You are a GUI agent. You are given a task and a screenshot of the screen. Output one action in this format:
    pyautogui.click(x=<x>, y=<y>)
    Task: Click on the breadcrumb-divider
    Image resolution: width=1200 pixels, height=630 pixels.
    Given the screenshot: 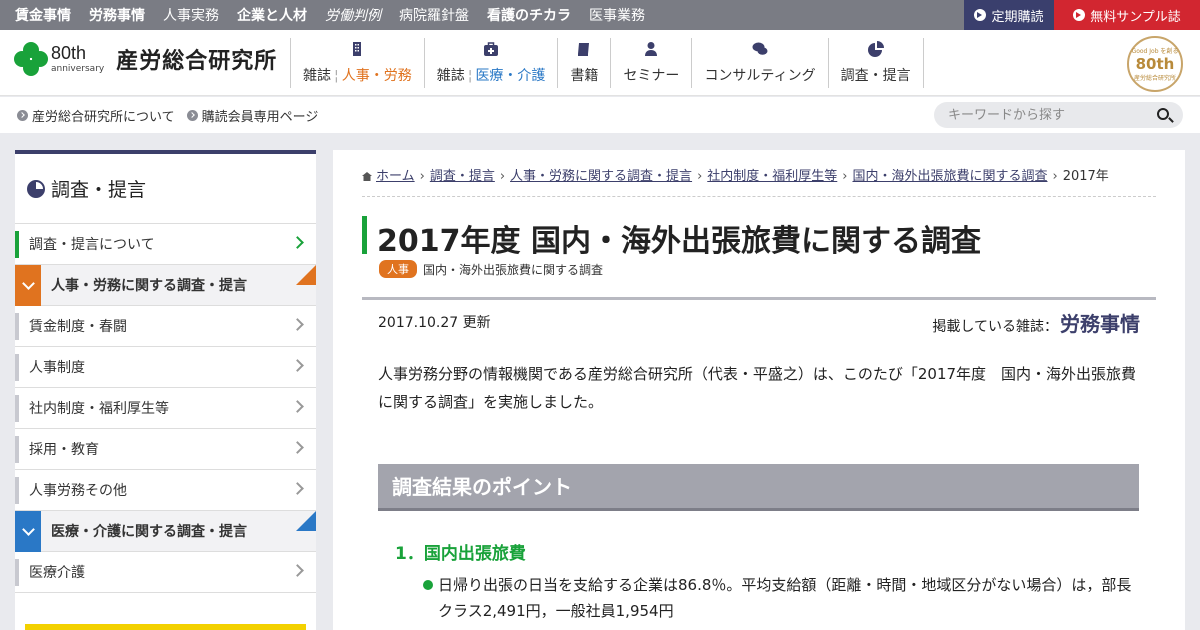 What is the action you would take?
    pyautogui.click(x=759, y=196)
    